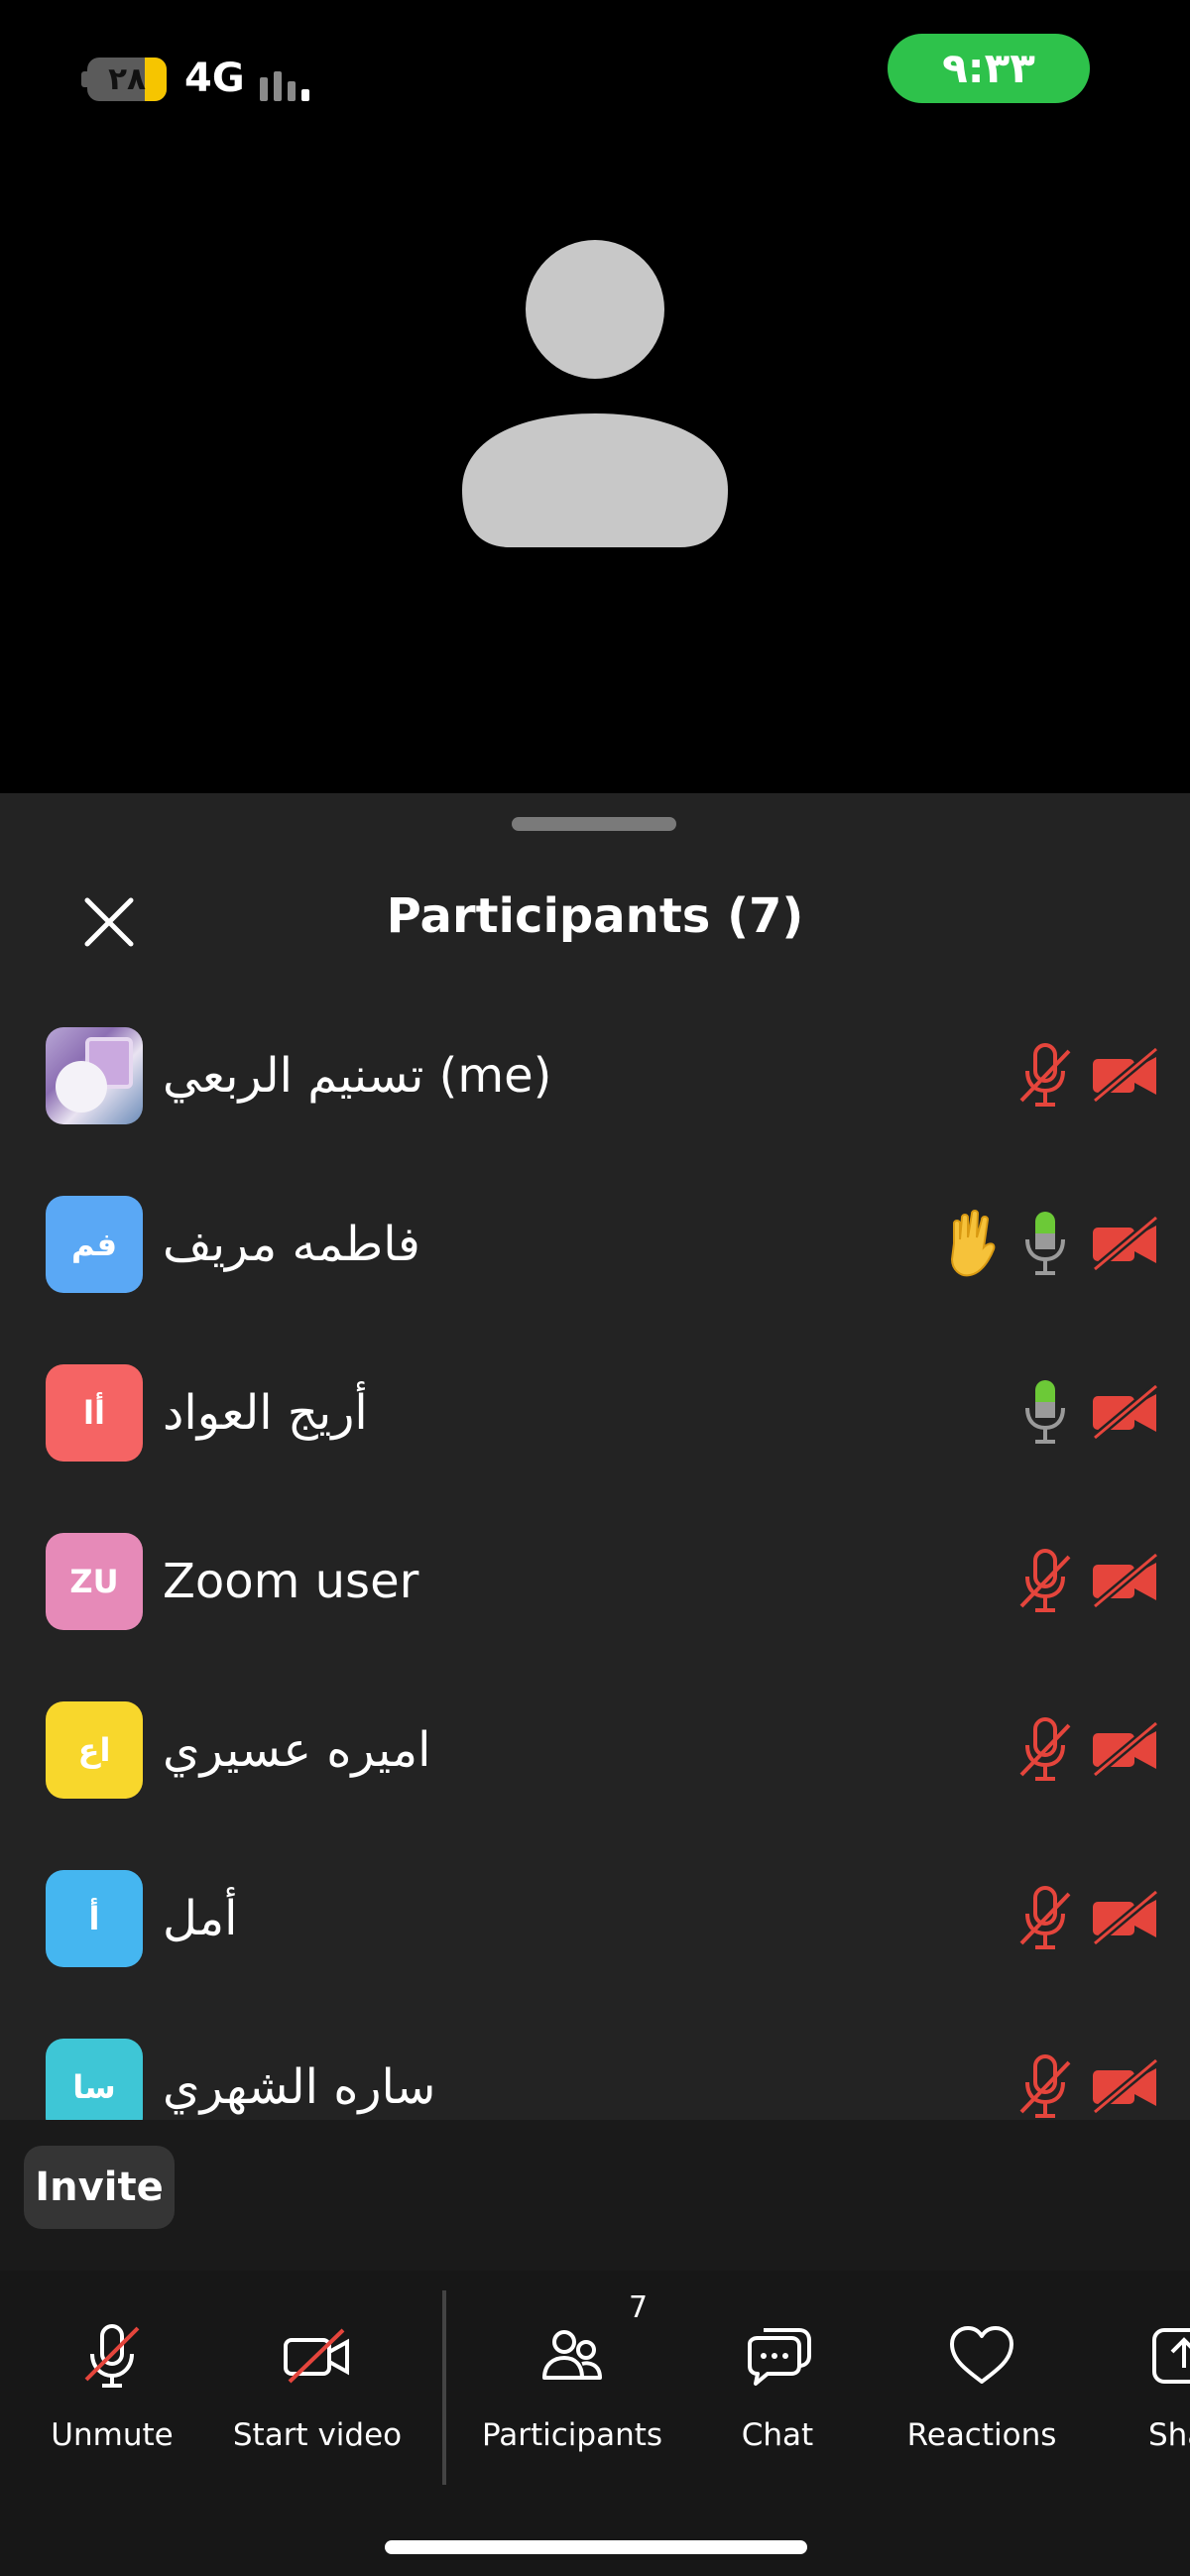  What do you see at coordinates (94, 1750) in the screenshot?
I see `avatar-initials: اع` at bounding box center [94, 1750].